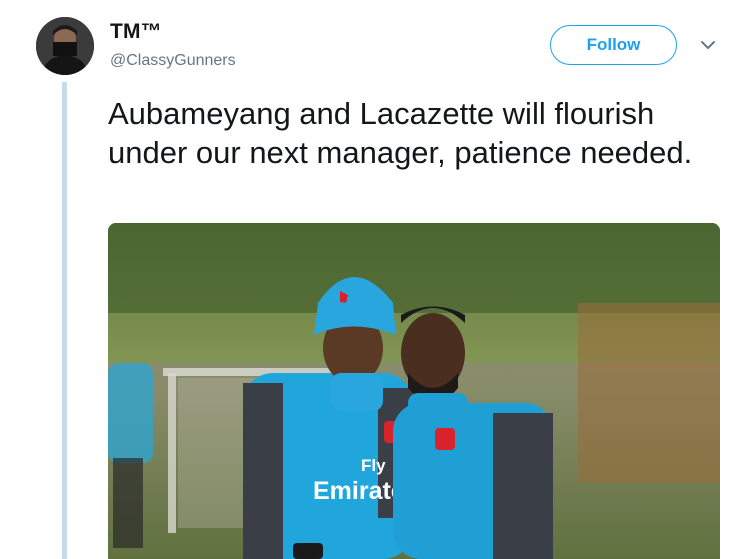  What do you see at coordinates (64, 320) in the screenshot?
I see `thread-line` at bounding box center [64, 320].